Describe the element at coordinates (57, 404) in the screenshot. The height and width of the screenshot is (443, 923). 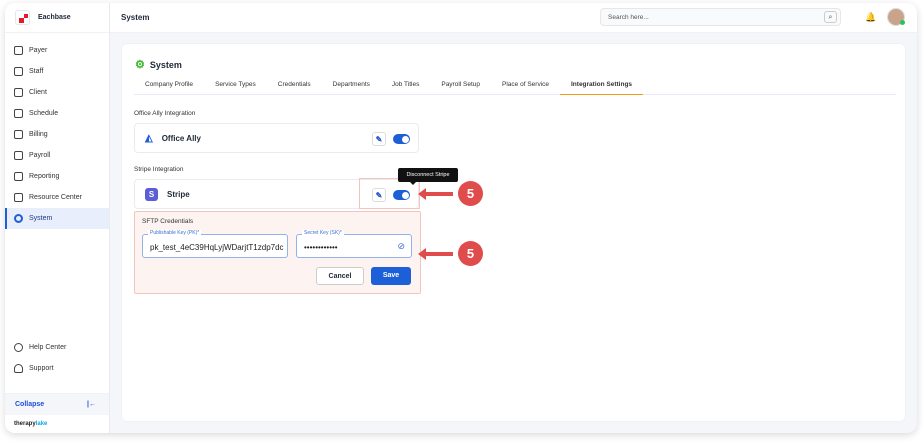
I see `collapse-button: Collapse |←` at that location.